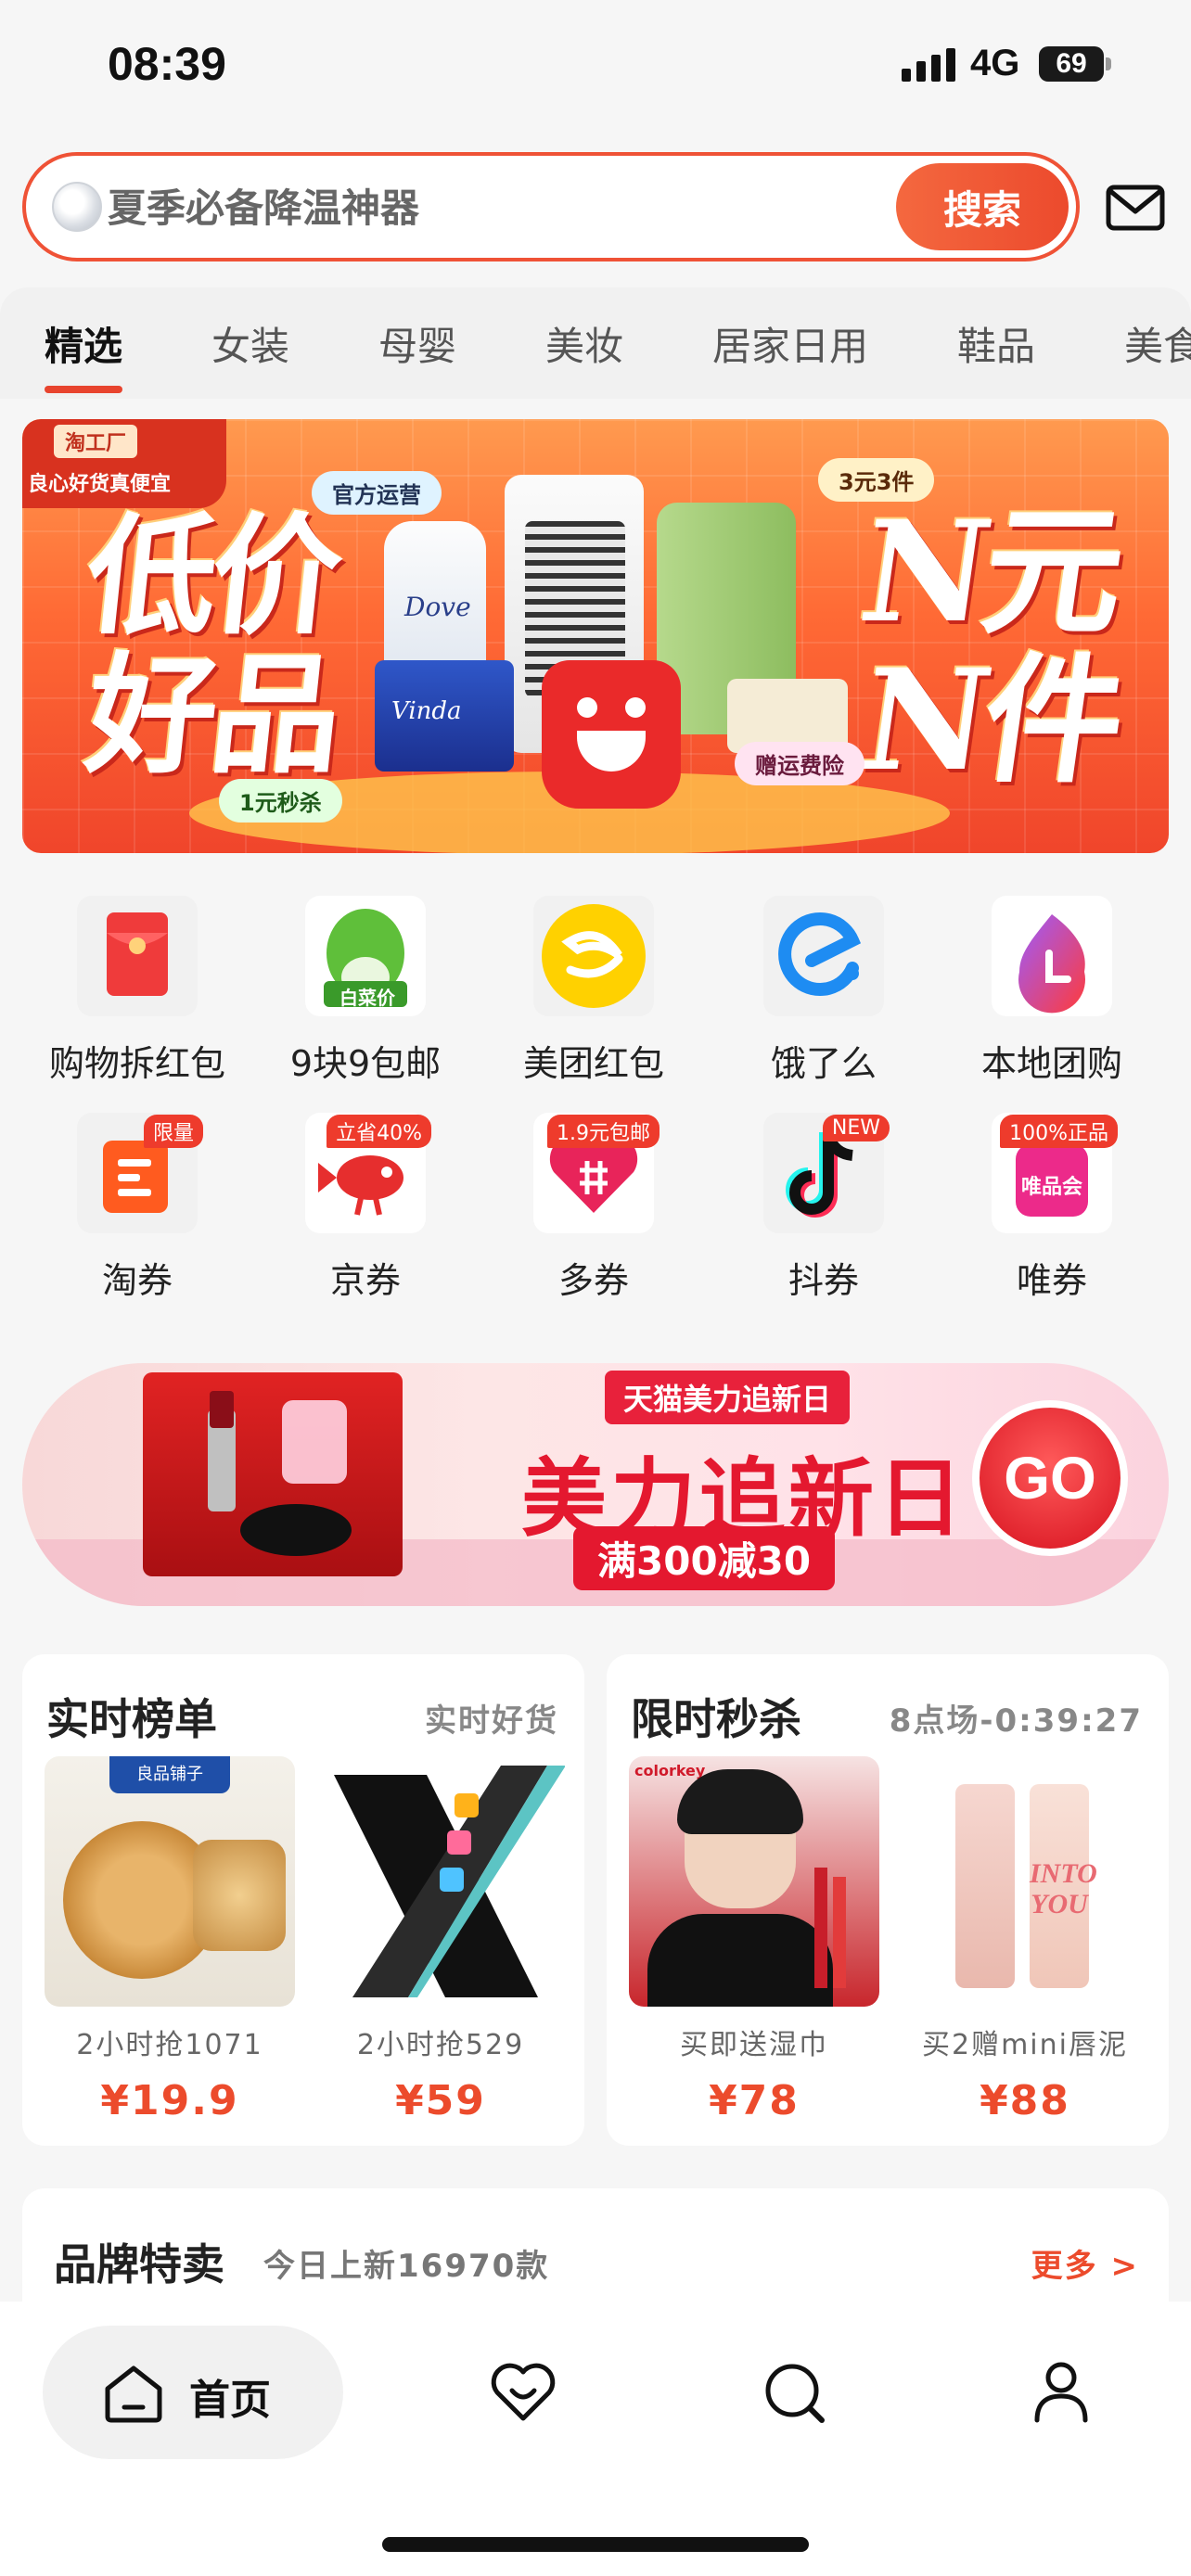 The image size is (1191, 2576). What do you see at coordinates (754, 1881) in the screenshot?
I see `product-image: colorkey` at bounding box center [754, 1881].